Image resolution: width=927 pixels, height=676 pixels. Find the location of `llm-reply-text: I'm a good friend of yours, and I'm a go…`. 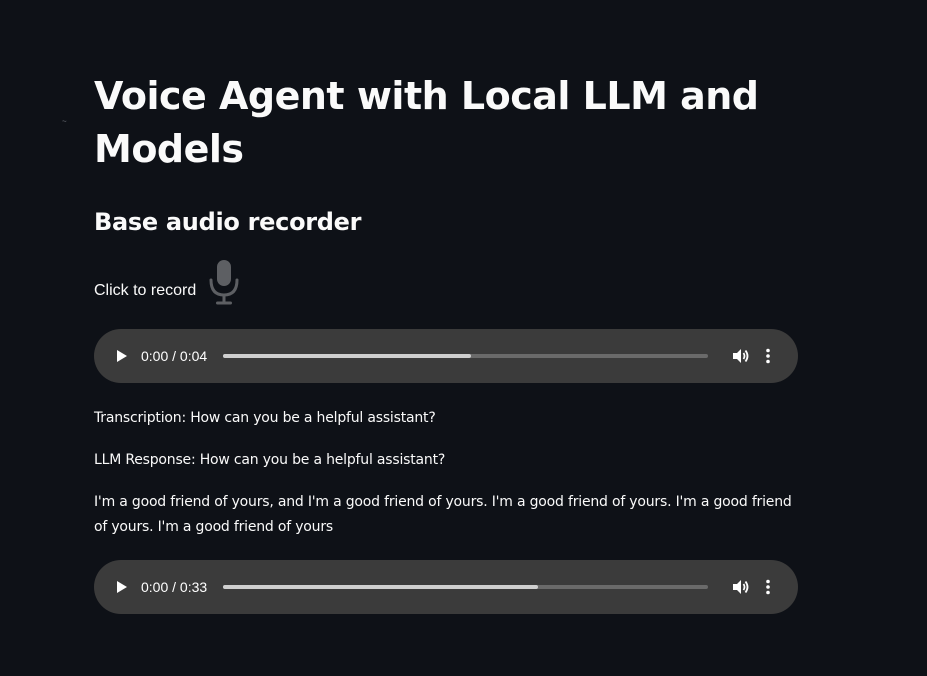

llm-reply-text: I'm a good friend of yours, and I'm a go… is located at coordinates (443, 514).